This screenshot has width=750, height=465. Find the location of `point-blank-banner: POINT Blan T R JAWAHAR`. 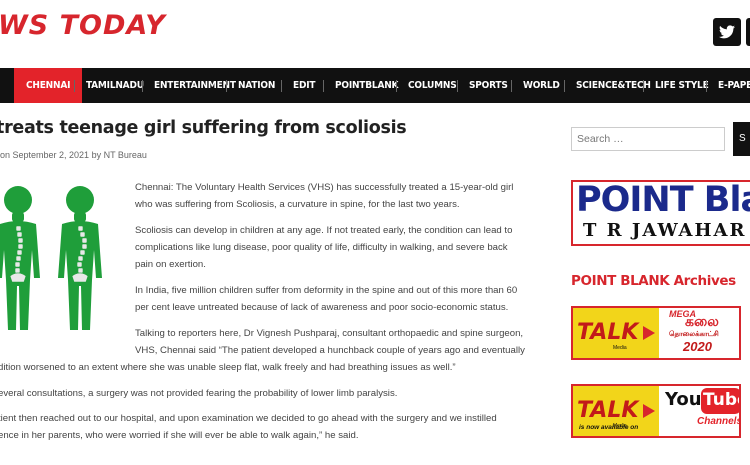

point-blank-banner: POINT Blan T R JAWAHAR is located at coordinates (660, 213).